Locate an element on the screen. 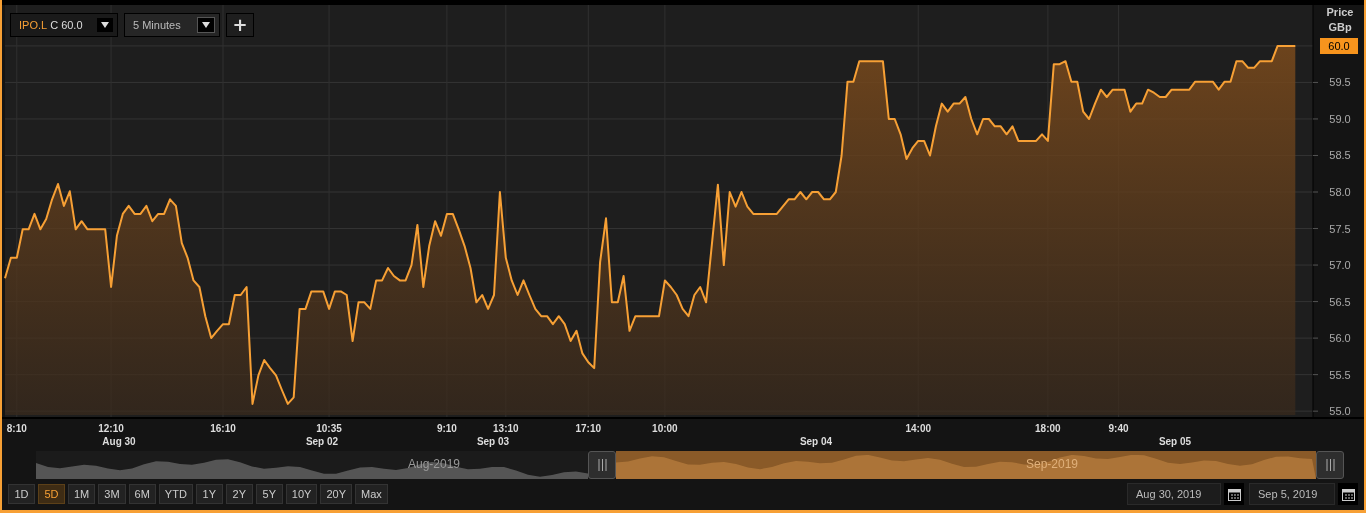  symbol-text: IPO.L is located at coordinates (33, 25).